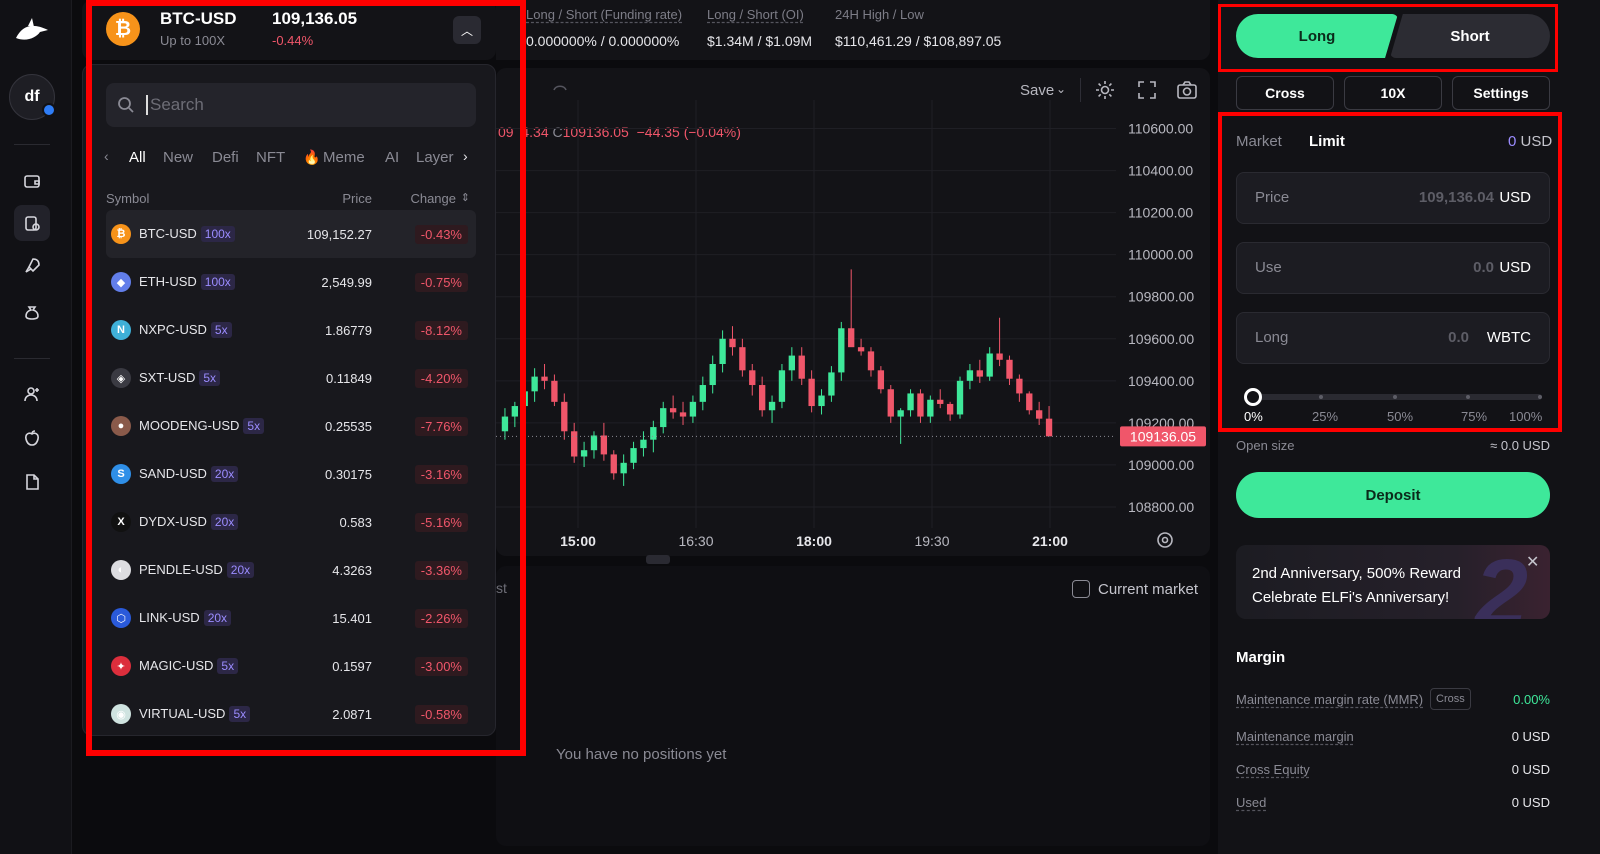 The image size is (1600, 854). What do you see at coordinates (291, 714) in the screenshot?
I see `market-row: ◉ VIRTUAL-USD 5x 2.0871 -0.58%` at bounding box center [291, 714].